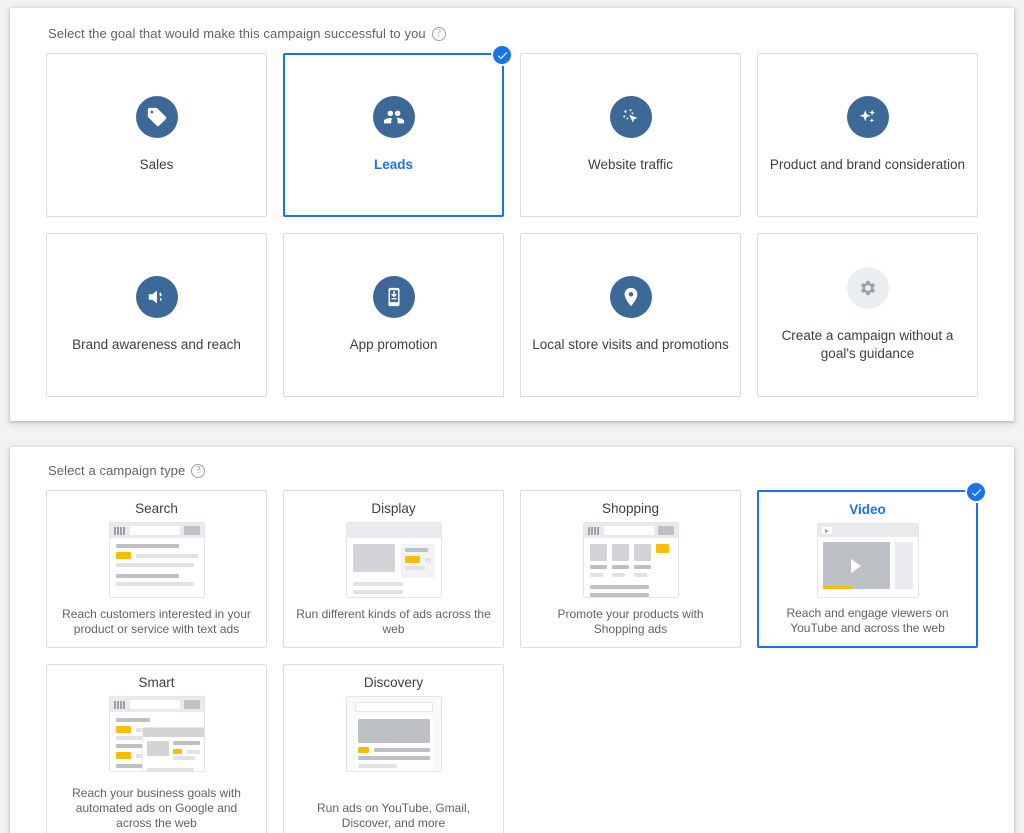 The width and height of the screenshot is (1024, 833). What do you see at coordinates (156, 164) in the screenshot?
I see `goal-card-label: Sales` at bounding box center [156, 164].